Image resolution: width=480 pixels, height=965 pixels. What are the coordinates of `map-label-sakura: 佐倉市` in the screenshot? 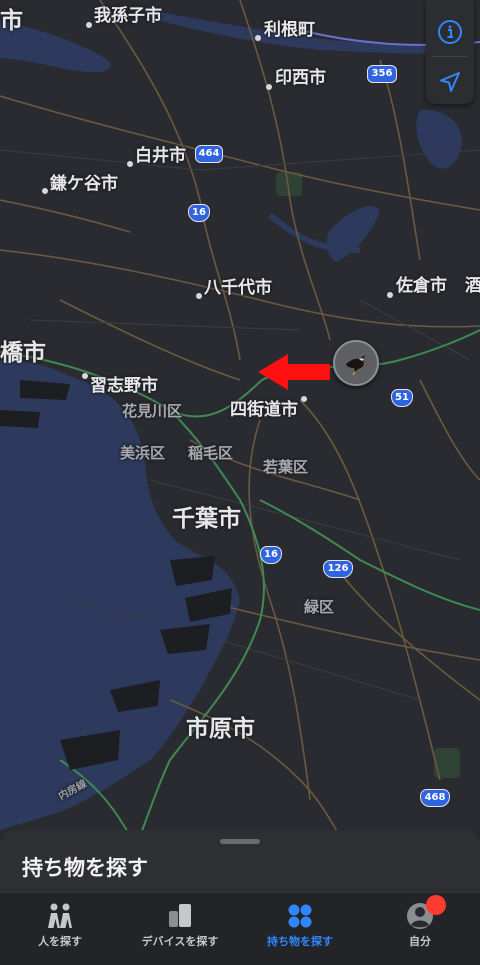 It's located at (421, 286).